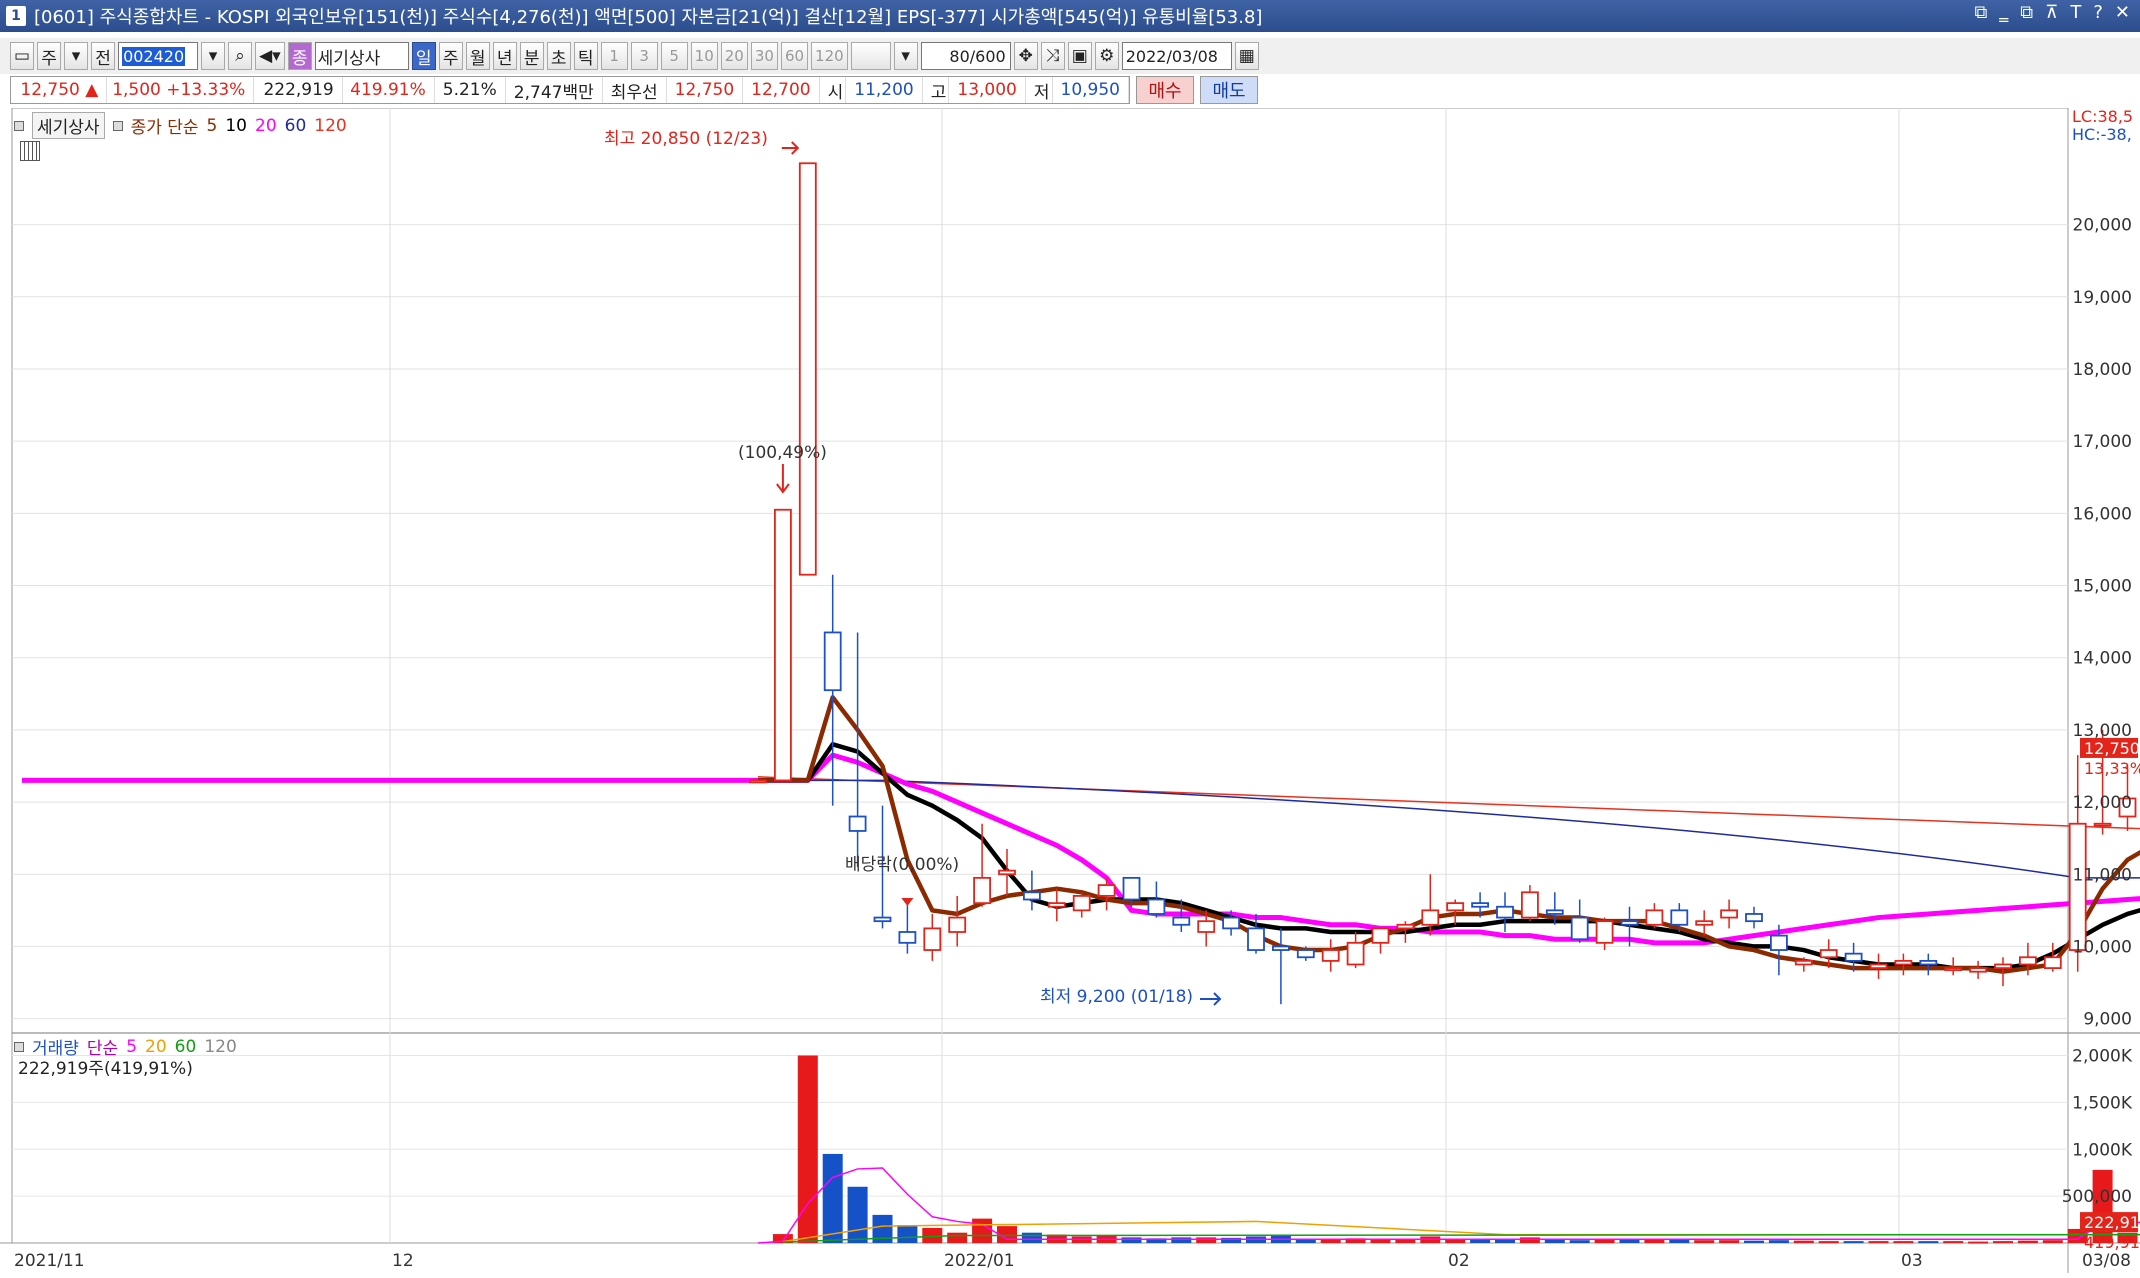  I want to click on ma60-line, so click(1449, 829).